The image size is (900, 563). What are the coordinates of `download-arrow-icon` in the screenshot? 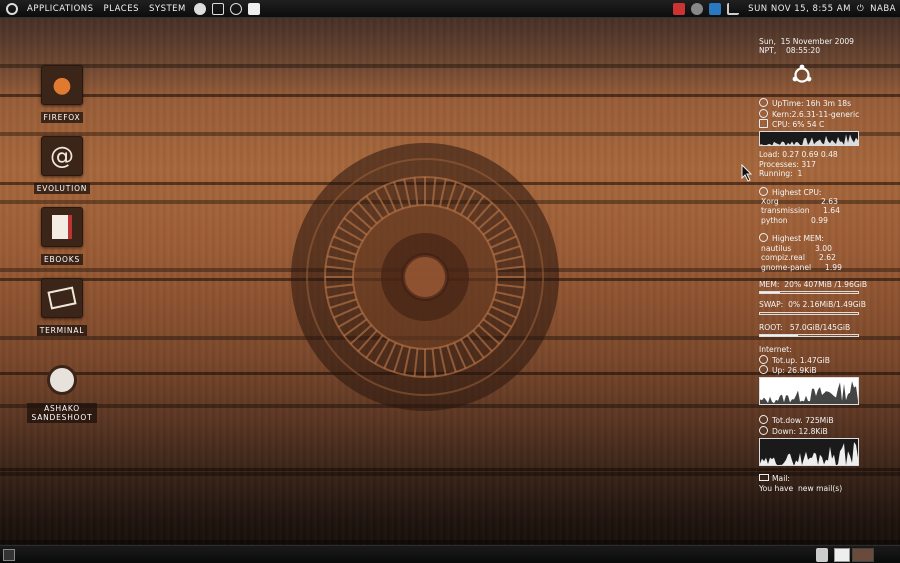 It's located at (763, 430).